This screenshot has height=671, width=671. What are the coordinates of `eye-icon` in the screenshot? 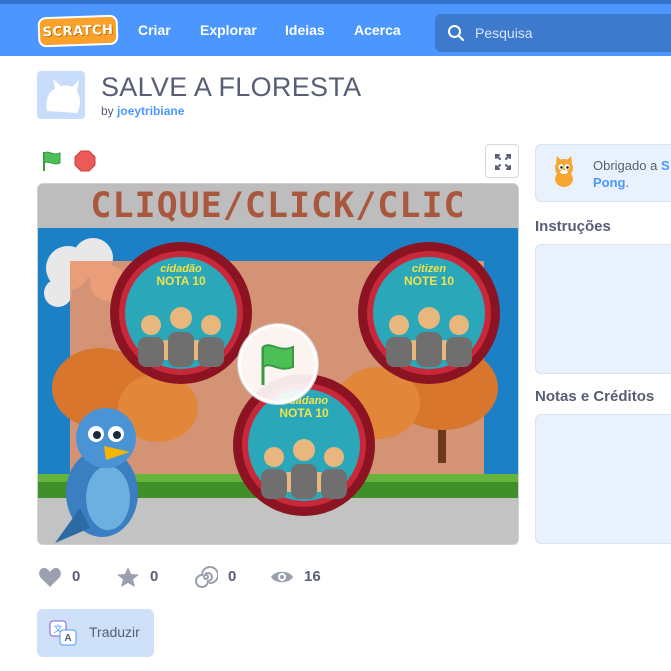 It's located at (282, 577).